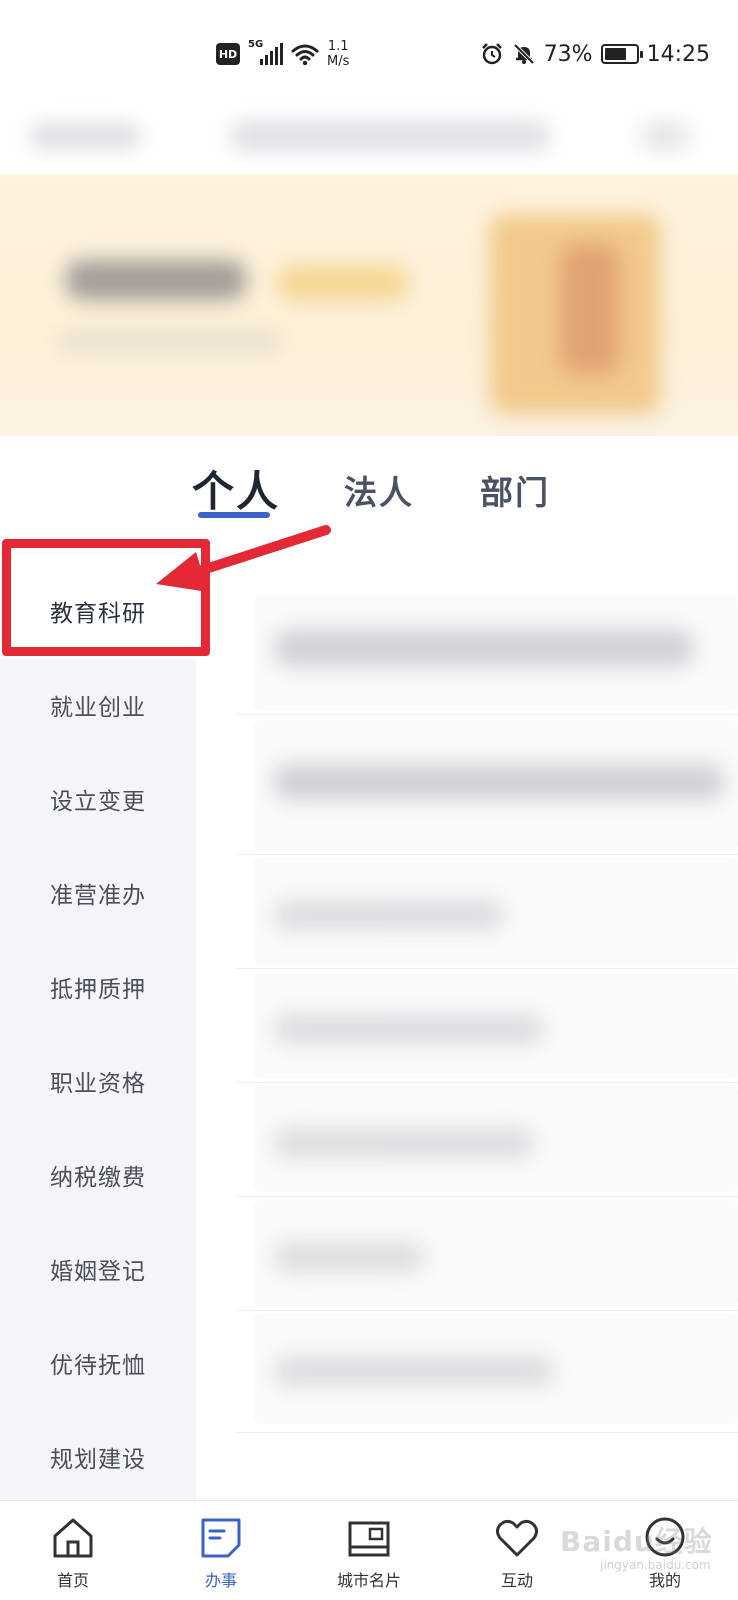  Describe the element at coordinates (338, 54) in the screenshot. I see `network-speed: 1.1 M/s` at that location.